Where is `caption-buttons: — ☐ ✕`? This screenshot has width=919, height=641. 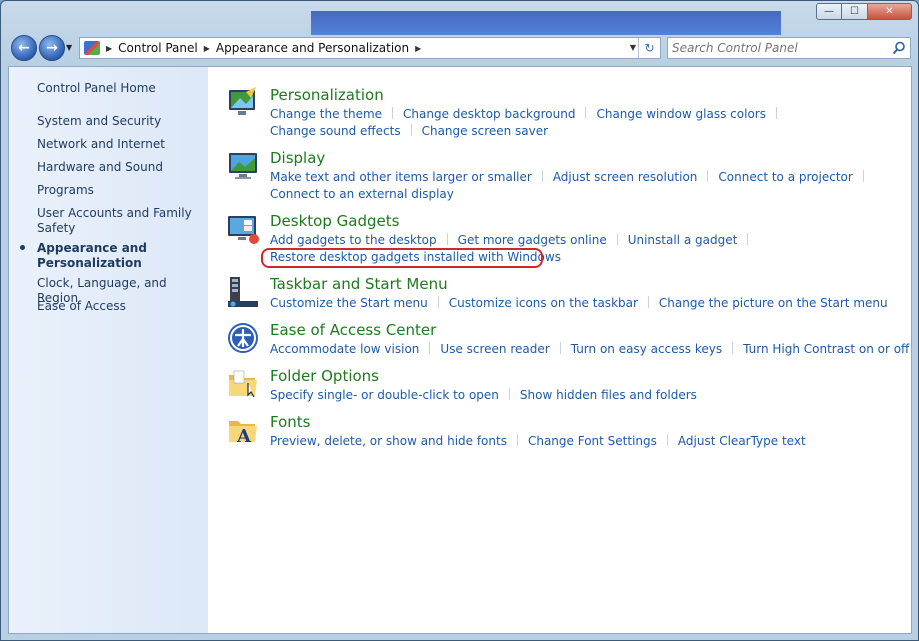
caption-buttons: — ☐ ✕ is located at coordinates (864, 11).